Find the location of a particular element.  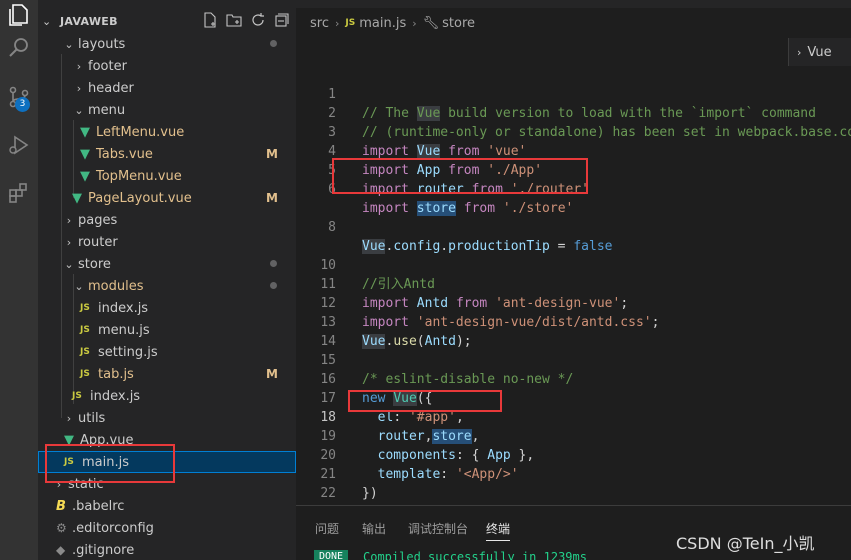

search-icon is located at coordinates (19, 47).